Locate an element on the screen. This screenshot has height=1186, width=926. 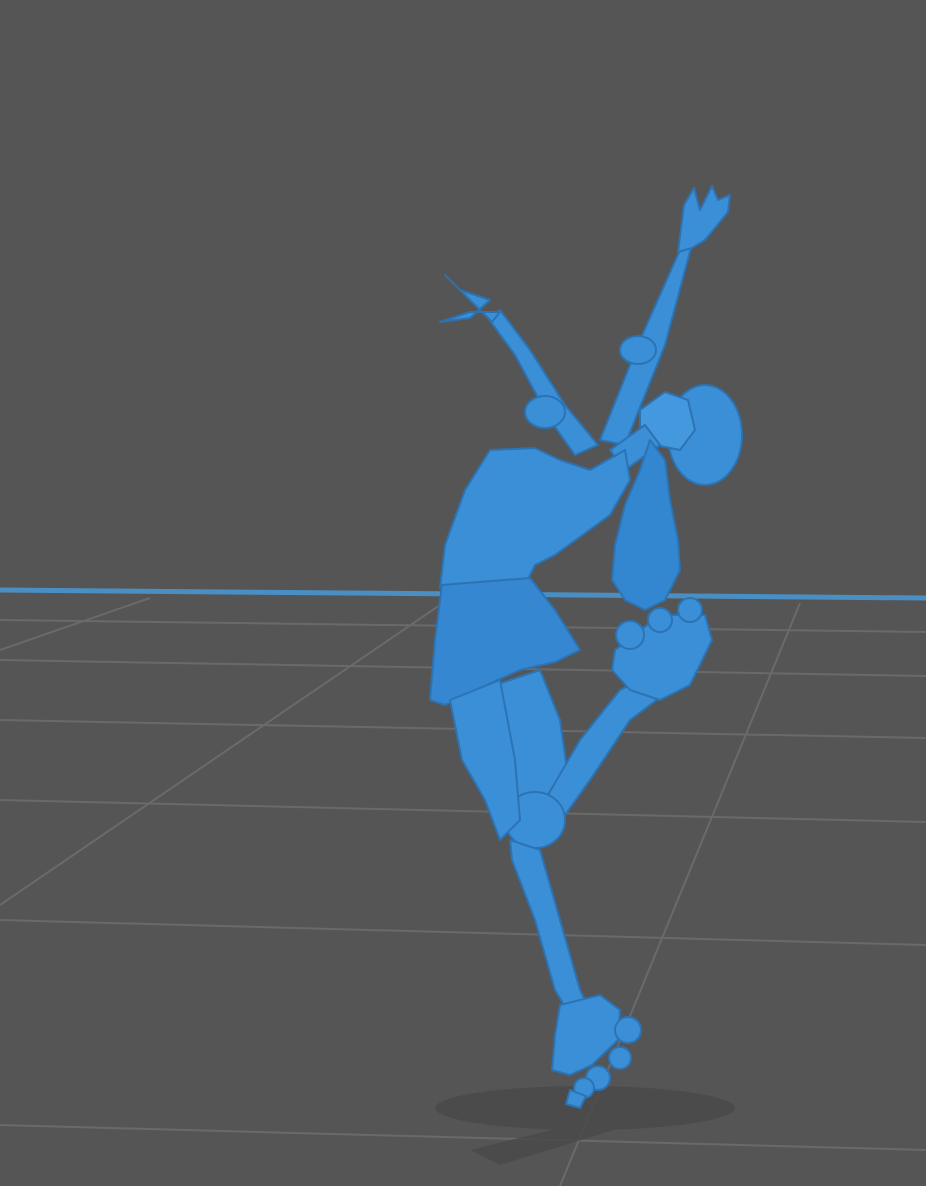
standing-shin is located at coordinates (550, 927).